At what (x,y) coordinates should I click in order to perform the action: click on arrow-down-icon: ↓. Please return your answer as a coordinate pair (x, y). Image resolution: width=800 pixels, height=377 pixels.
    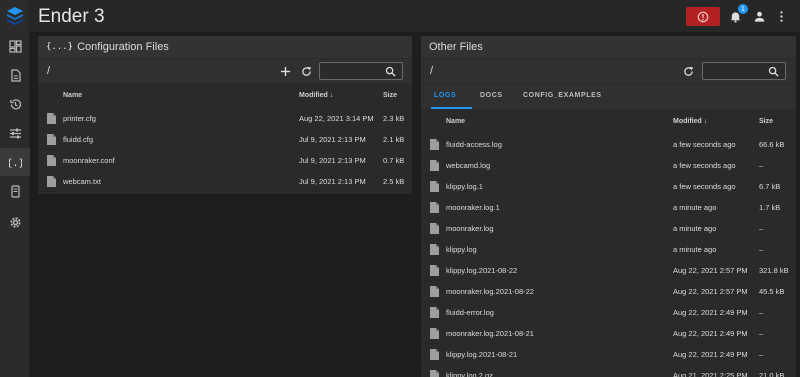
    Looking at the image, I should click on (705, 121).